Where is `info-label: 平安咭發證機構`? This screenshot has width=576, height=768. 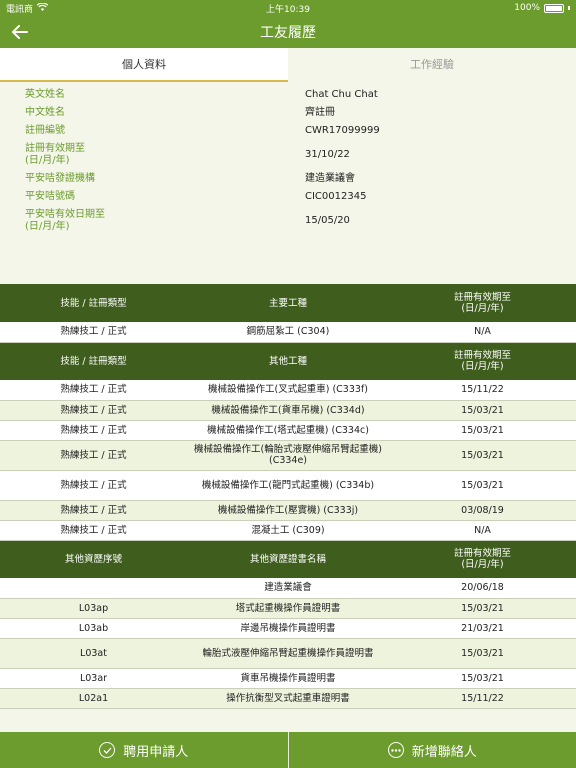
info-label: 平安咭發證機構 is located at coordinates (60, 178).